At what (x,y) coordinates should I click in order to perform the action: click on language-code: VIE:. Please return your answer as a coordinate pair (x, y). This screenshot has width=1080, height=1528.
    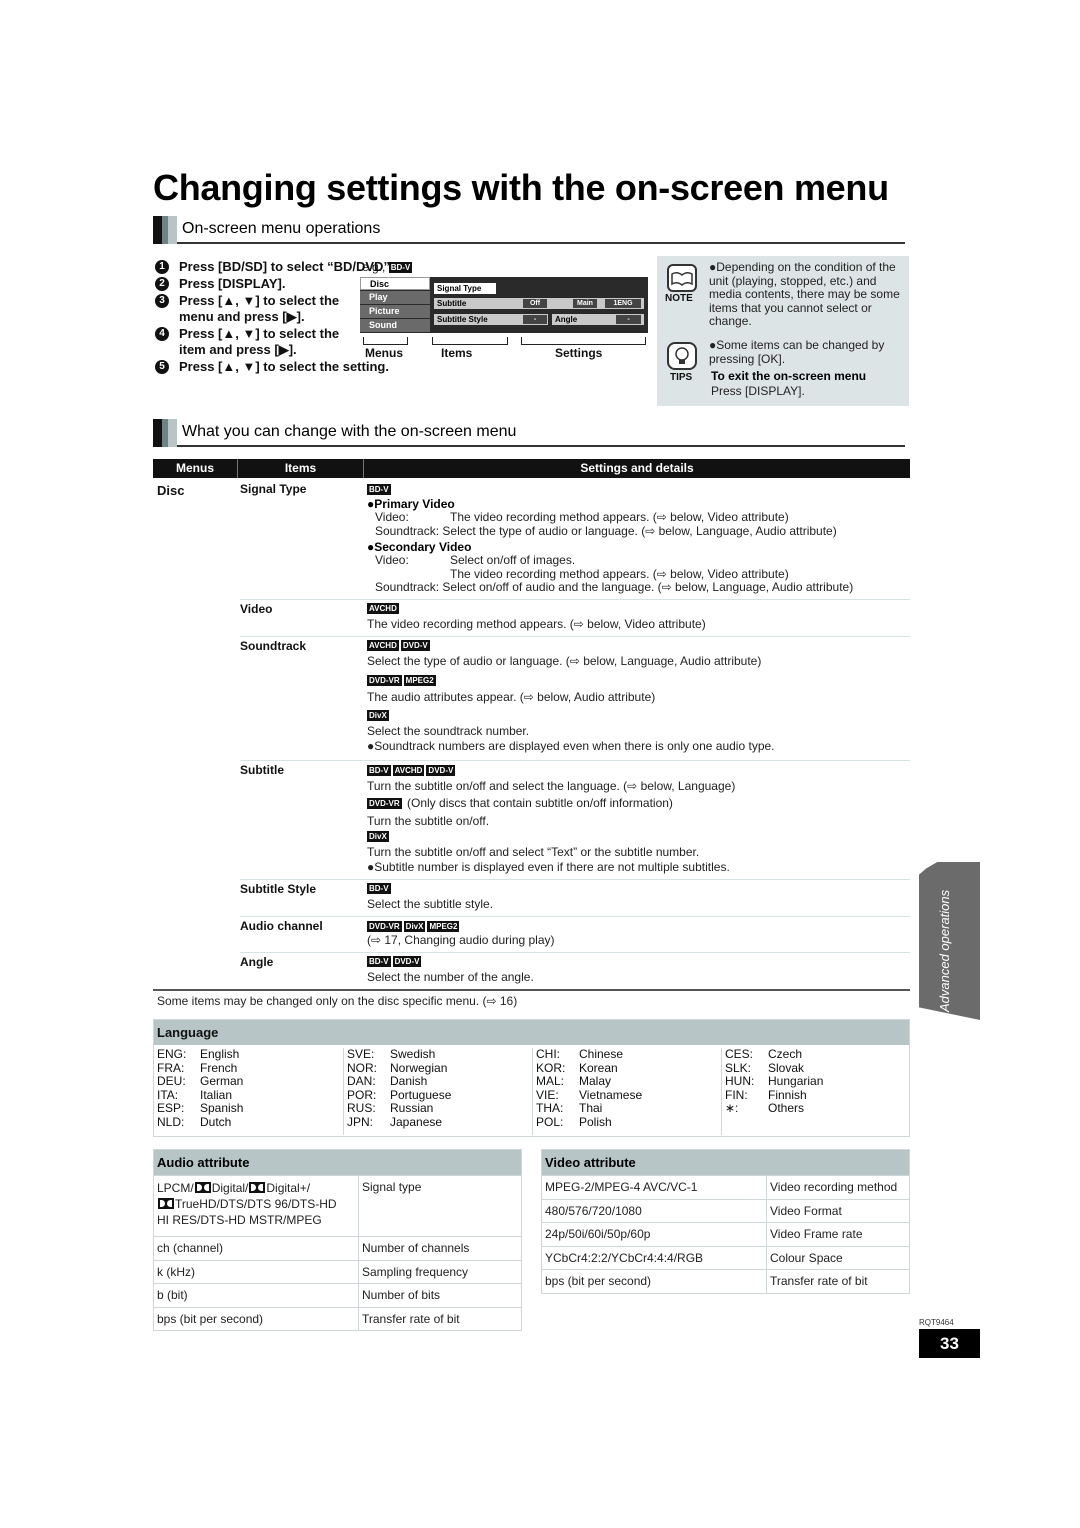
    Looking at the image, I should click on (547, 1094).